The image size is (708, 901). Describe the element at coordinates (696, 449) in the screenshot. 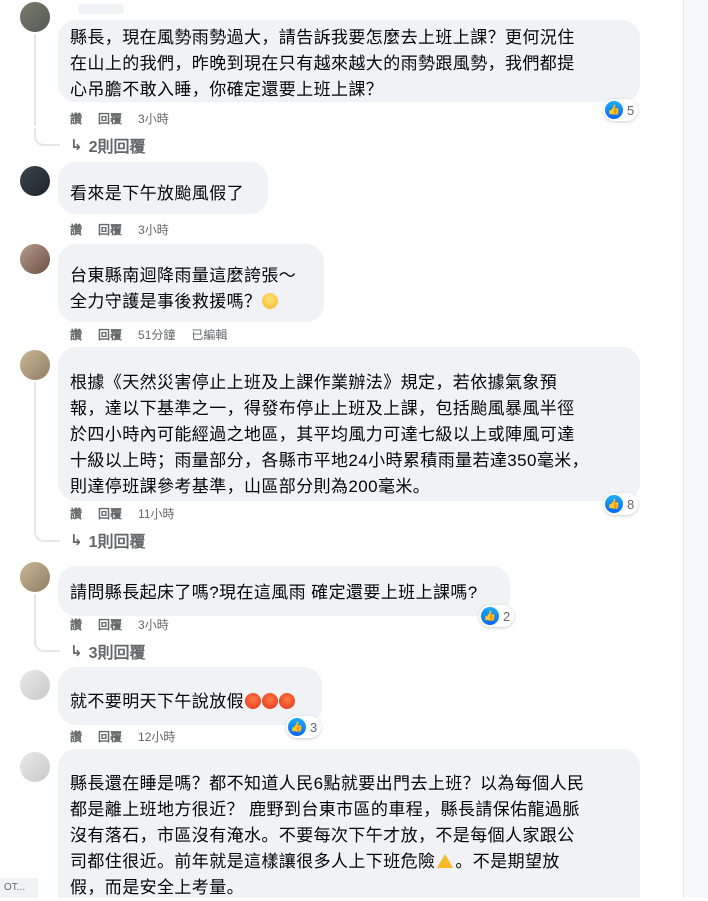

I see `scrollbar-track` at that location.